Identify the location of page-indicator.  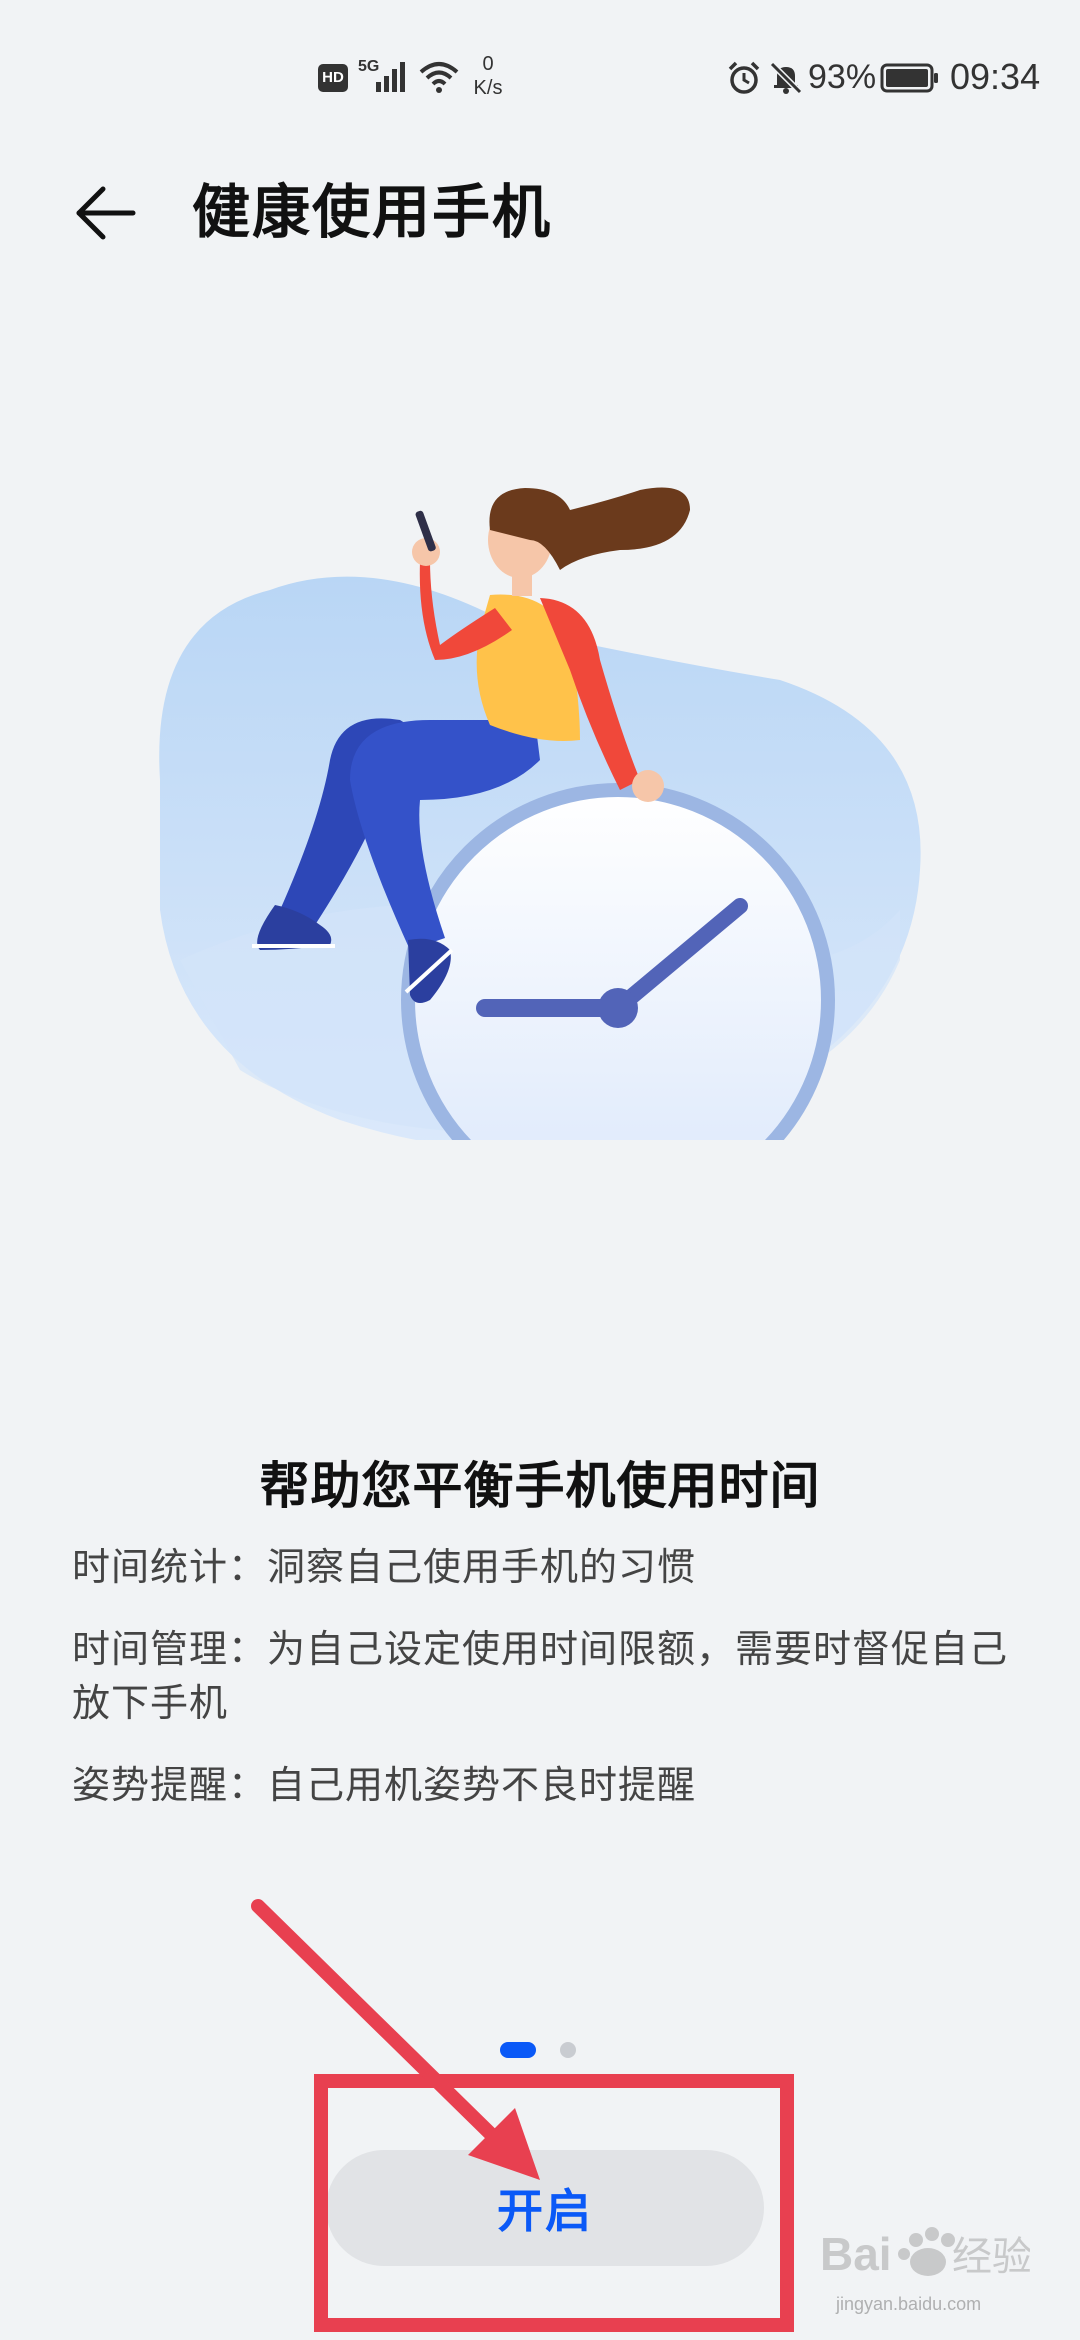
(545, 2052).